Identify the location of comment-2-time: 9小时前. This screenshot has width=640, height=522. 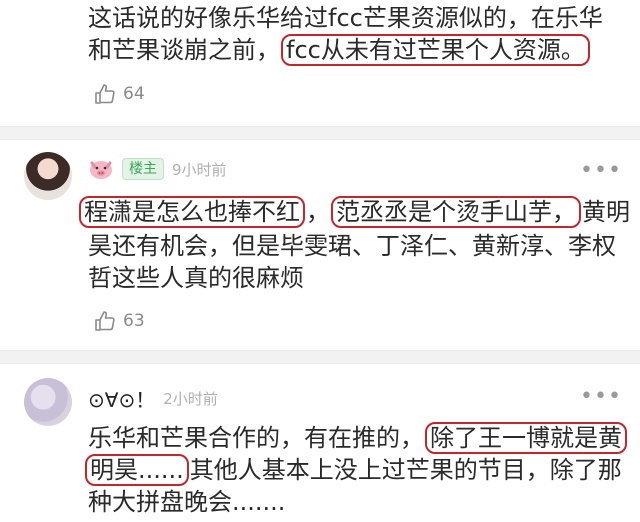
(199, 169).